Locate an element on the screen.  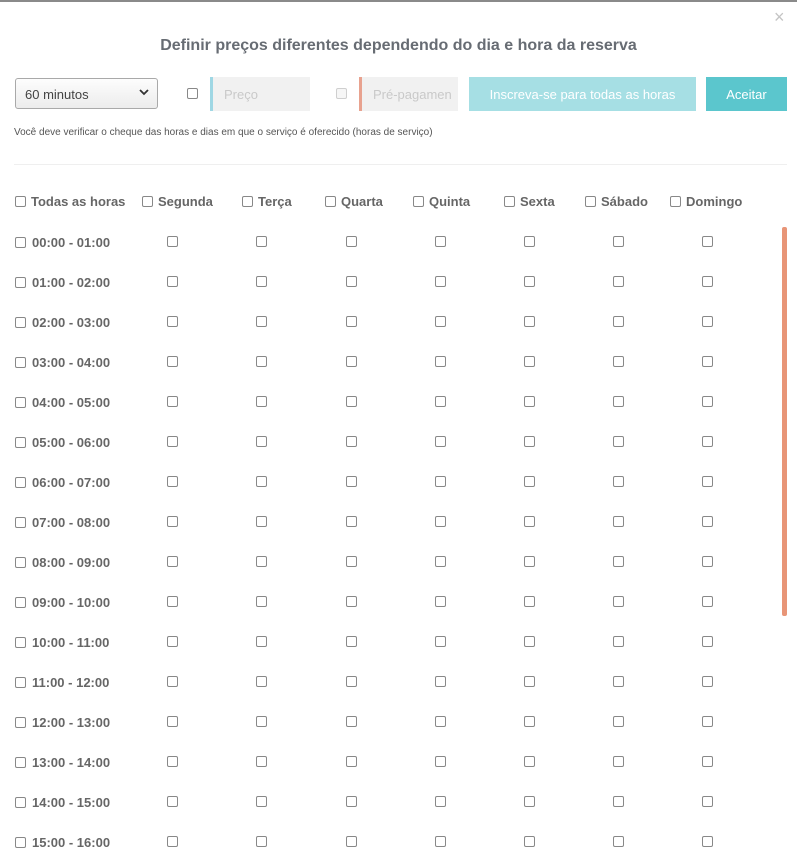
hour-row-label: 11:00 - 12:00 is located at coordinates (62, 682).